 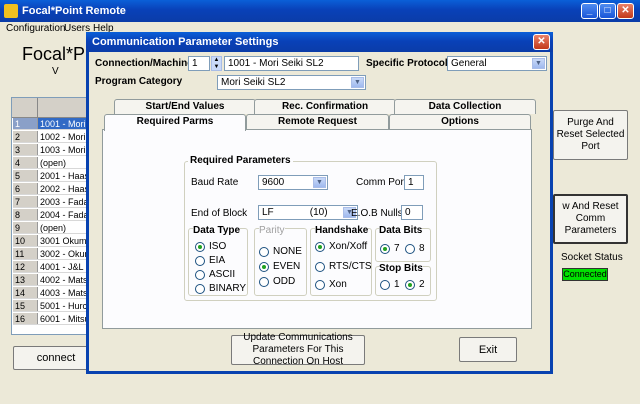 I want to click on baud-rate-select: 9600 ▼, so click(x=293, y=182).